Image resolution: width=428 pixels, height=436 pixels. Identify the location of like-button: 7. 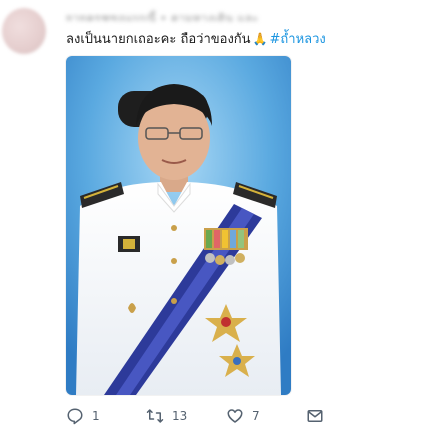
(243, 416).